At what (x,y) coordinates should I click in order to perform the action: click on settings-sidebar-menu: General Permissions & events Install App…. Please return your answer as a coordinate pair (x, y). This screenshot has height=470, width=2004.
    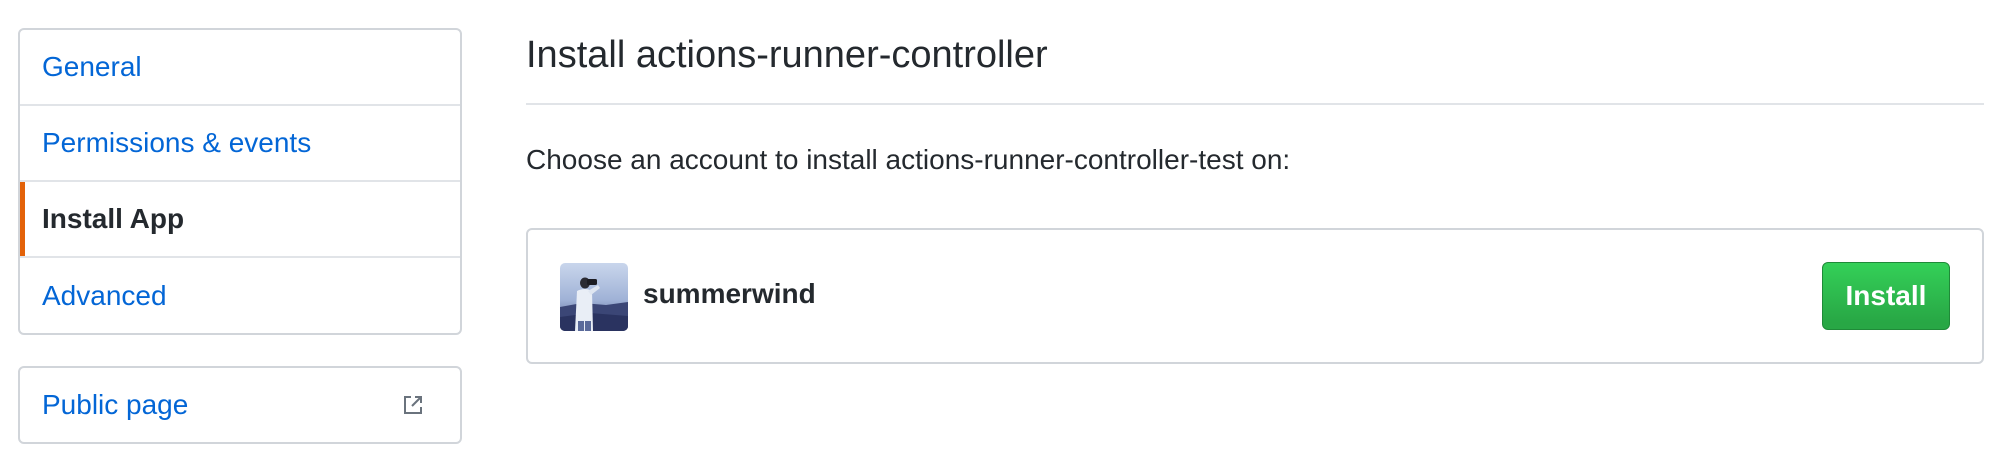
    Looking at the image, I should click on (240, 181).